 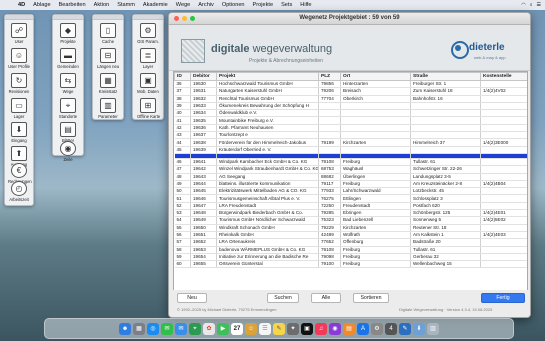 What do you see at coordinates (203, 76) in the screenshot?
I see `column-header-debitor: Debitor` at bounding box center [203, 76].